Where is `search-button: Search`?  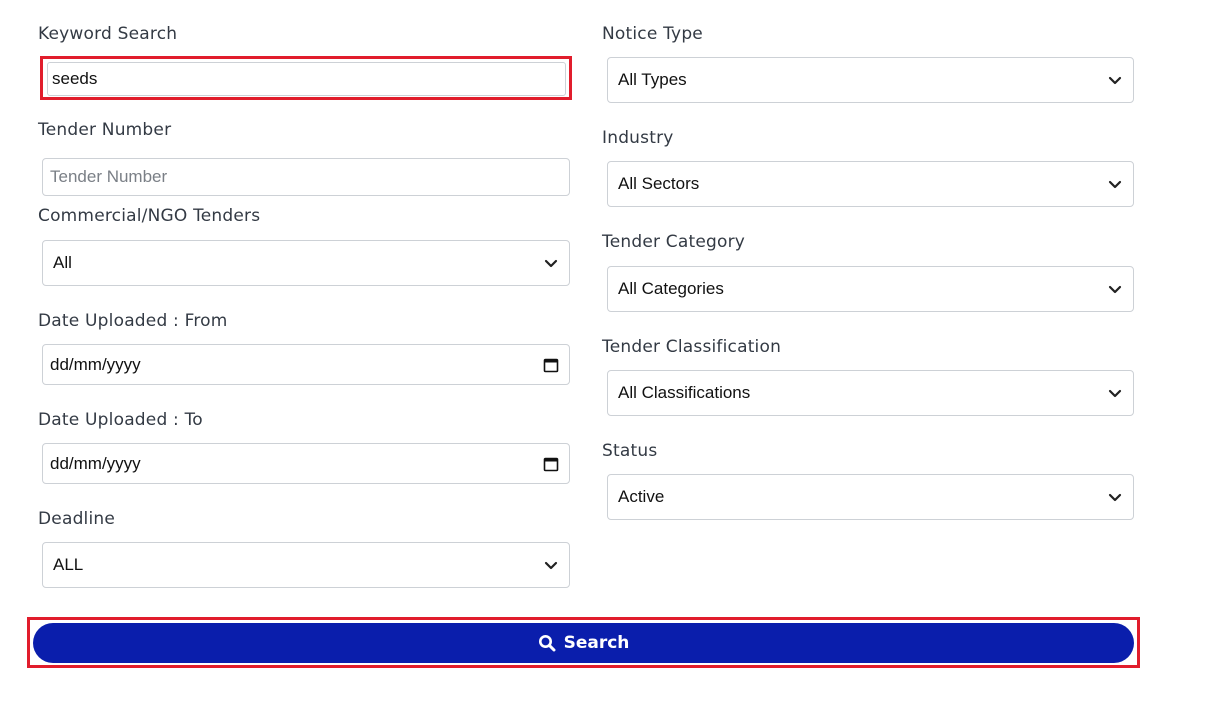 search-button: Search is located at coordinates (583, 643).